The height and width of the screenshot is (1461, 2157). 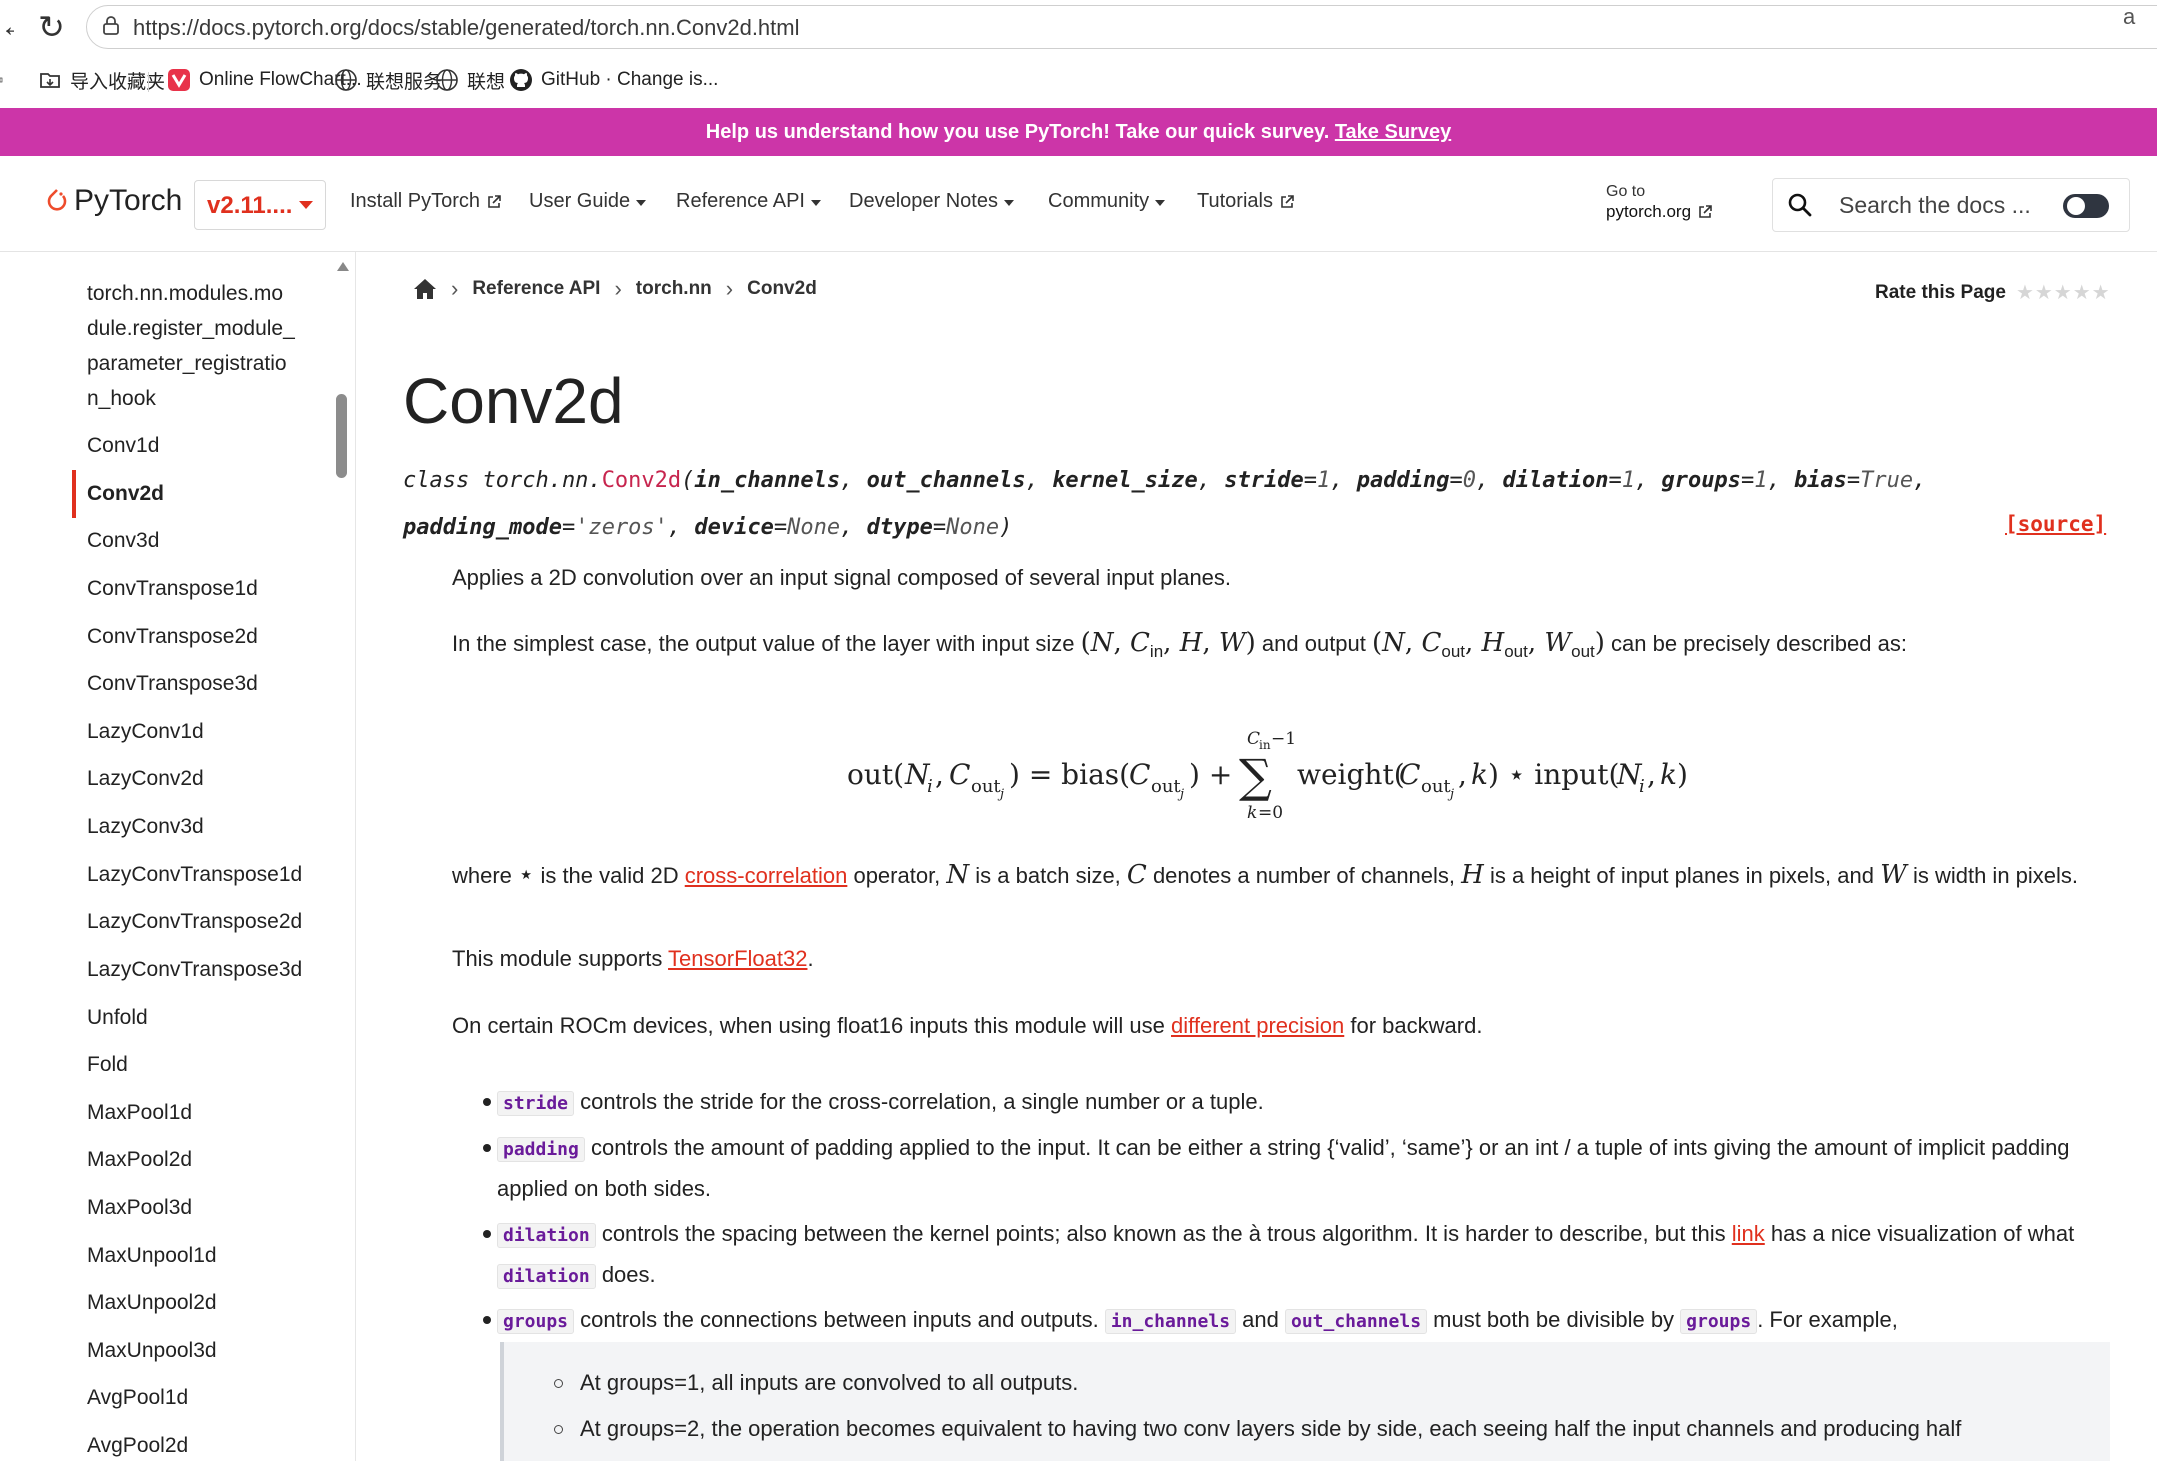 I want to click on back-arrow-icon: ←, so click(x=7, y=27).